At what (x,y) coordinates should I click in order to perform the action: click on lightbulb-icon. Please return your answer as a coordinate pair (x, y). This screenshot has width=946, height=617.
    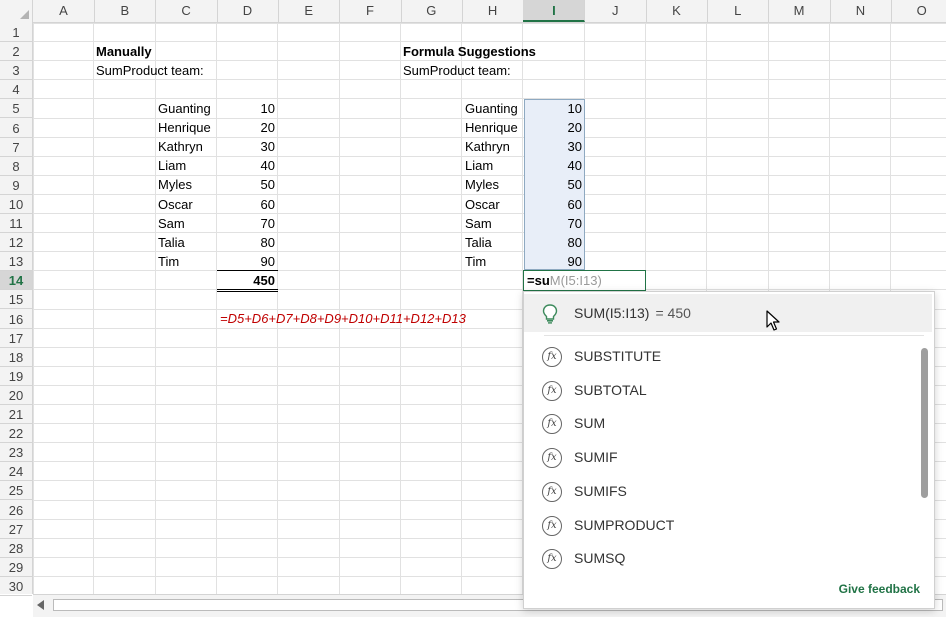
    Looking at the image, I should click on (550, 315).